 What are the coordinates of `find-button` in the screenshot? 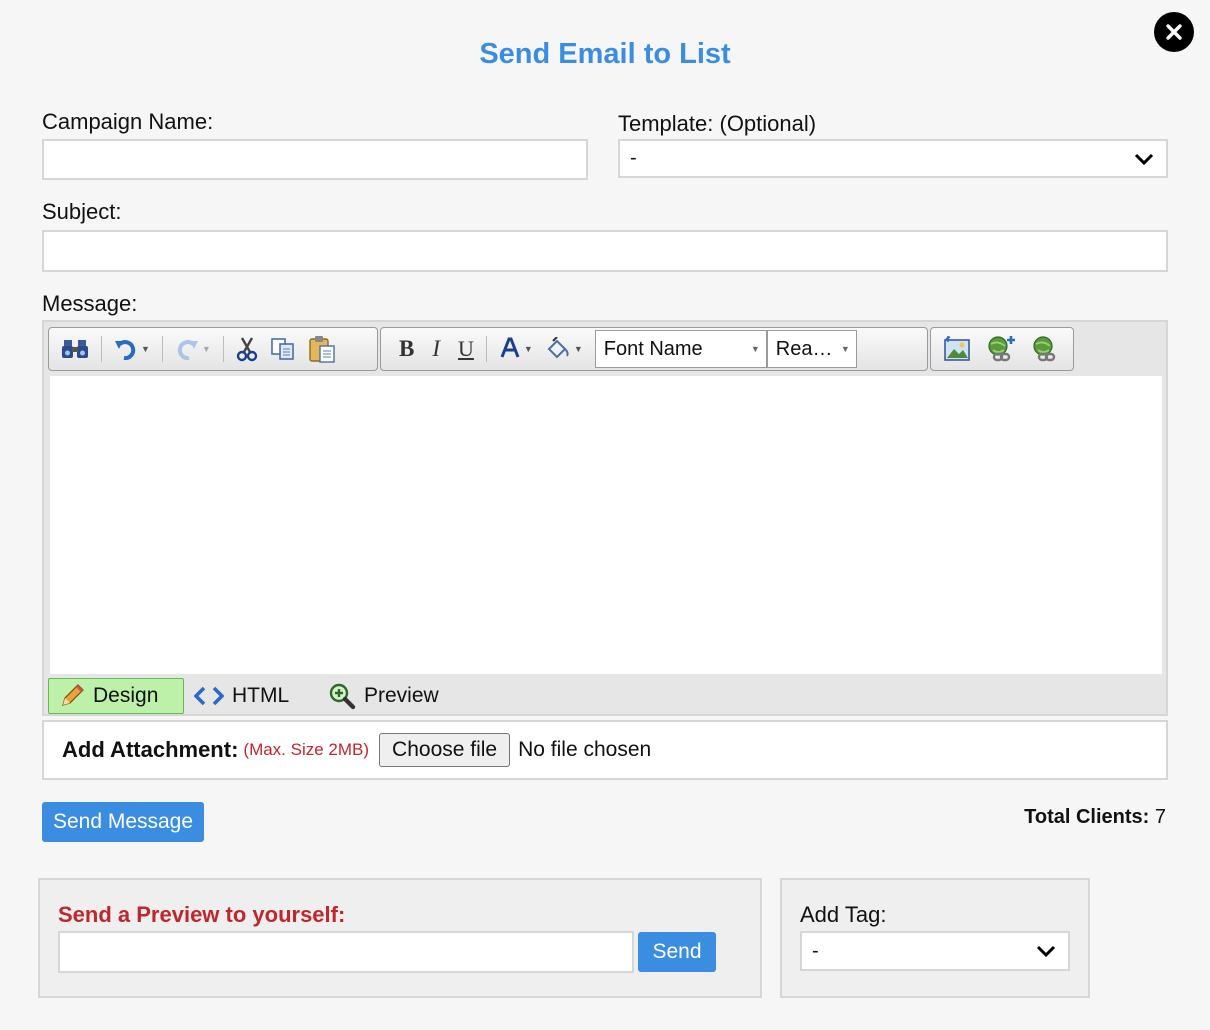 It's located at (75, 349).